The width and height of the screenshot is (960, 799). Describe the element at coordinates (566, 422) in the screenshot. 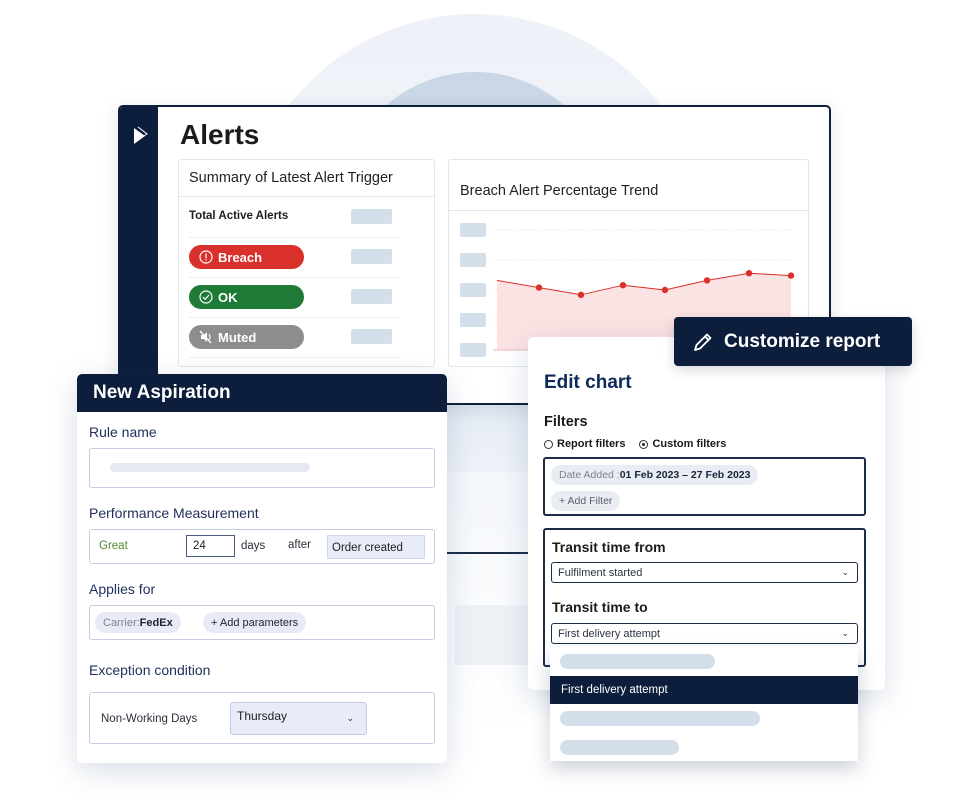

I see `filters-label: Filters` at that location.